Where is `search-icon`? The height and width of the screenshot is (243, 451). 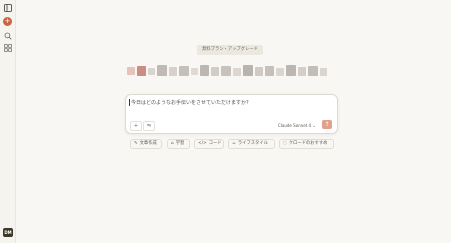 search-icon is located at coordinates (7, 35).